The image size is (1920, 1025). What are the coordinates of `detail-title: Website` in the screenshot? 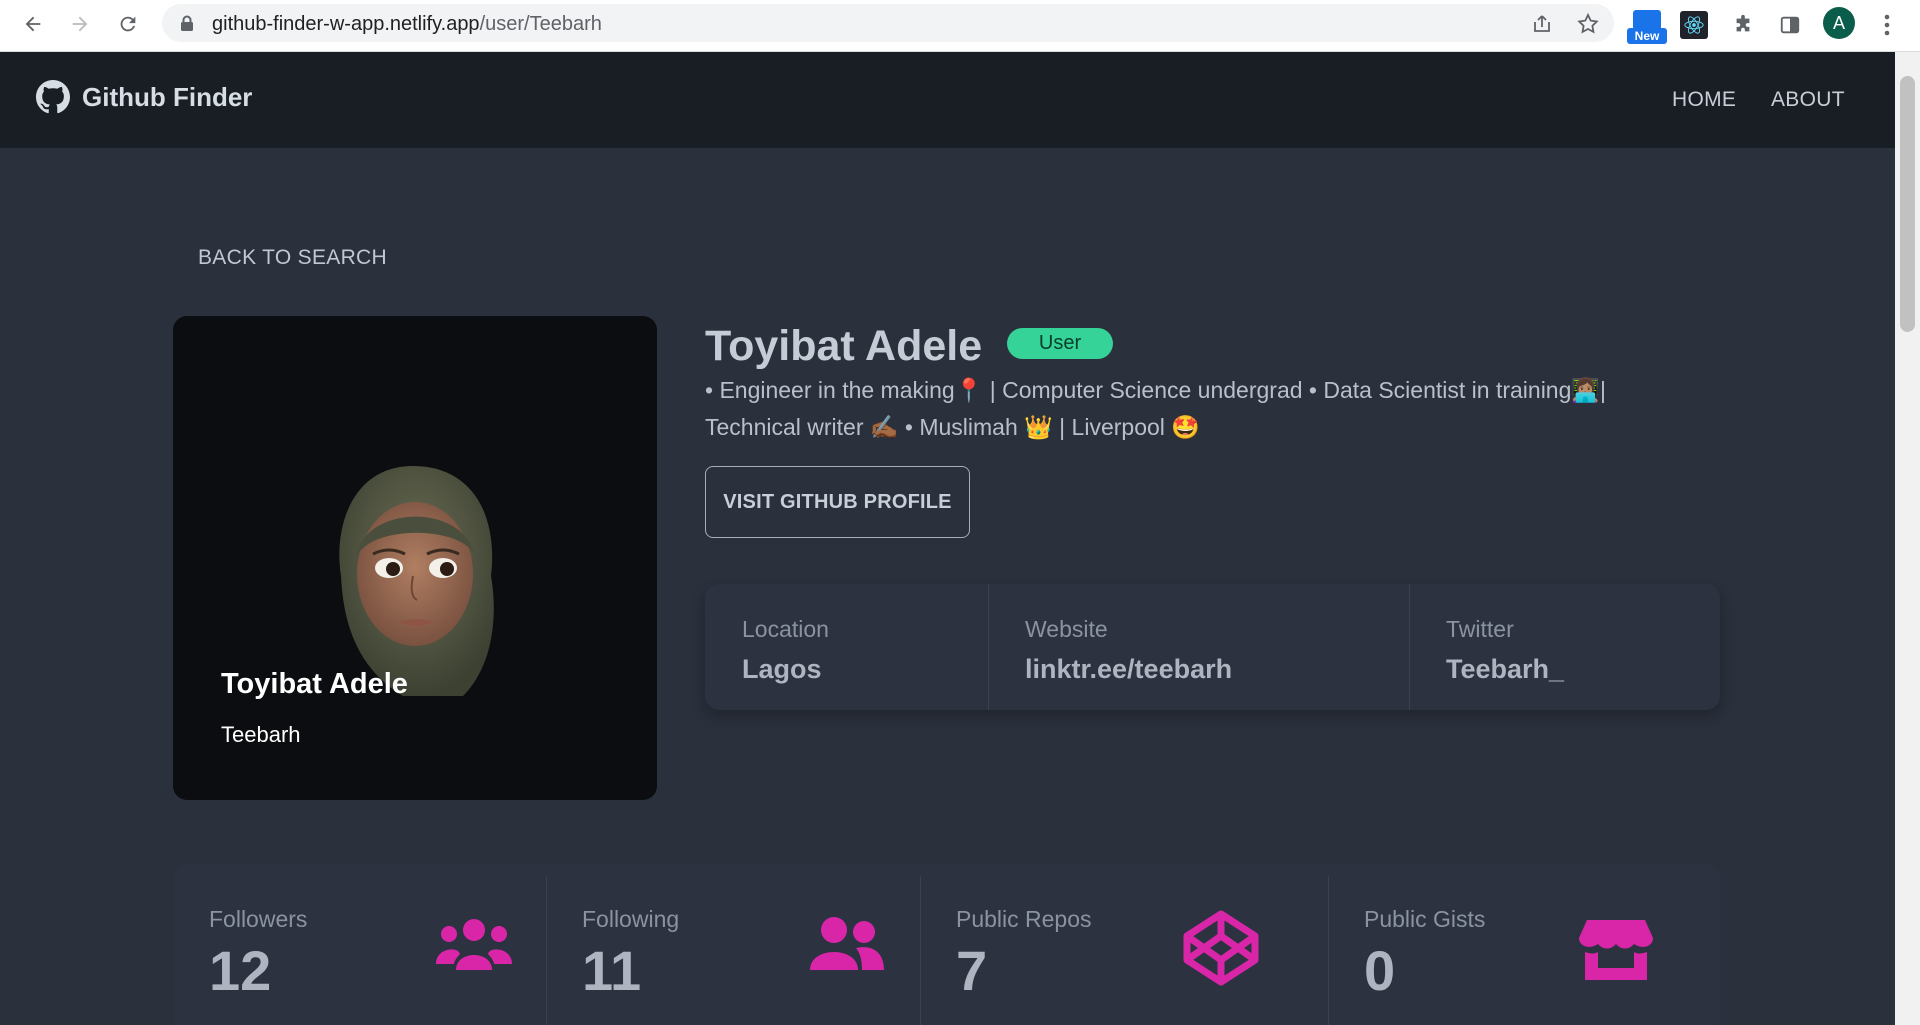 It's located at (1066, 629).